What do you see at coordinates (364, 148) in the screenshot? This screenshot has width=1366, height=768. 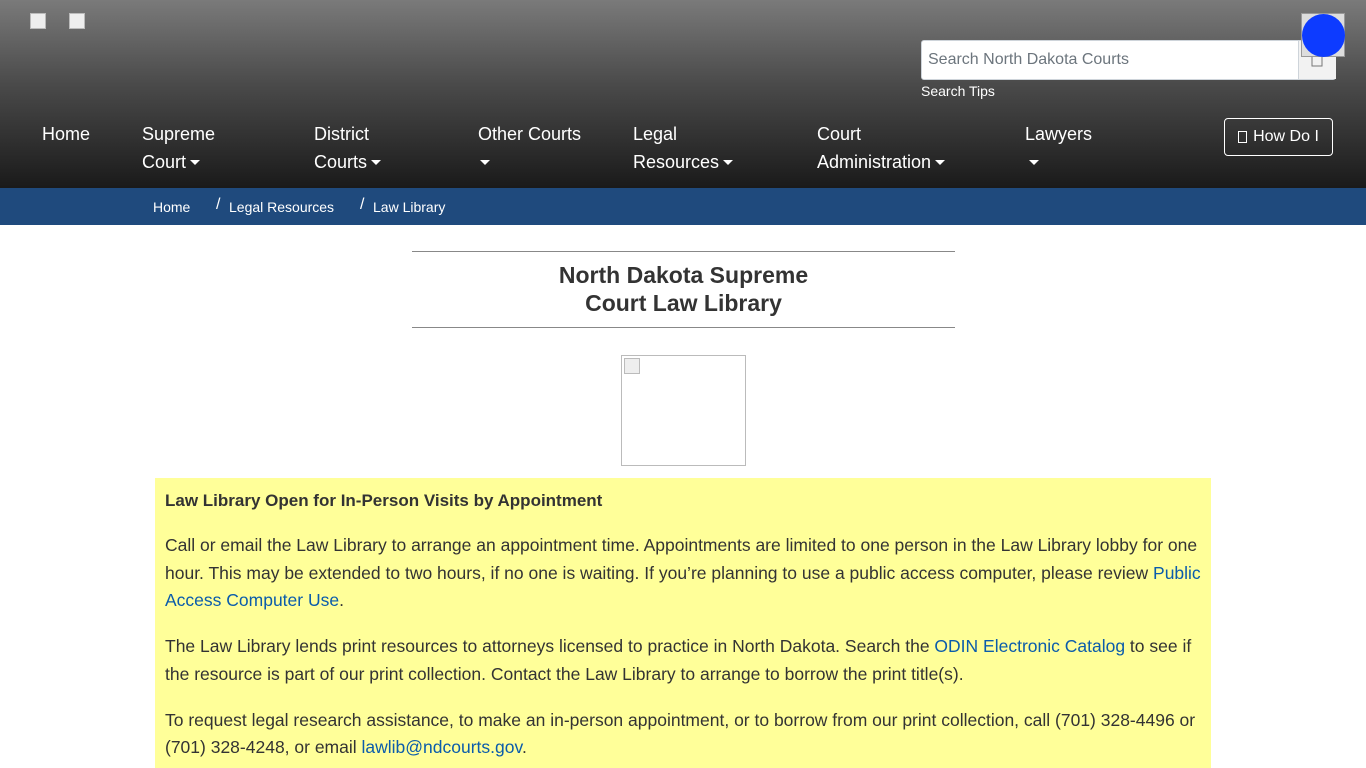 I see `nav-district-courts: District Courts` at bounding box center [364, 148].